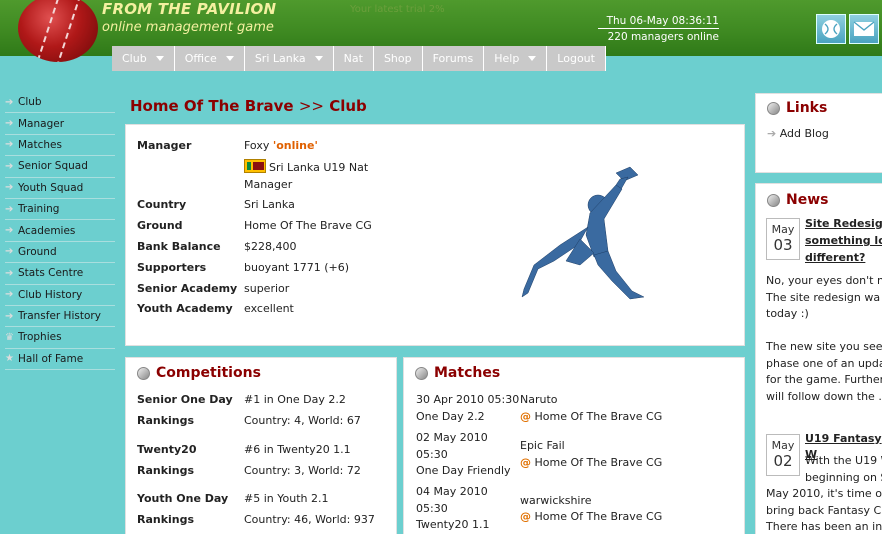  I want to click on country-label: Country, so click(162, 204).